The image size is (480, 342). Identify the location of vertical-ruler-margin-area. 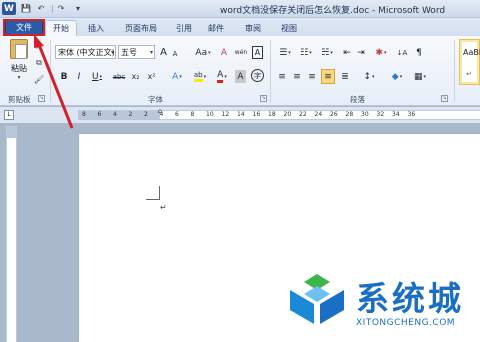
(11, 132).